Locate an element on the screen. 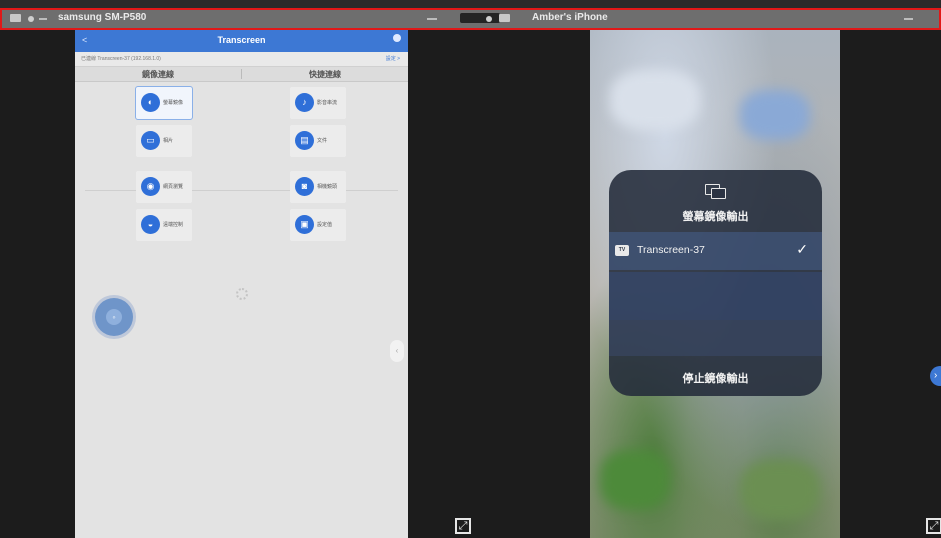  tile-web: ◉ 網頁瀏覽 is located at coordinates (164, 187).